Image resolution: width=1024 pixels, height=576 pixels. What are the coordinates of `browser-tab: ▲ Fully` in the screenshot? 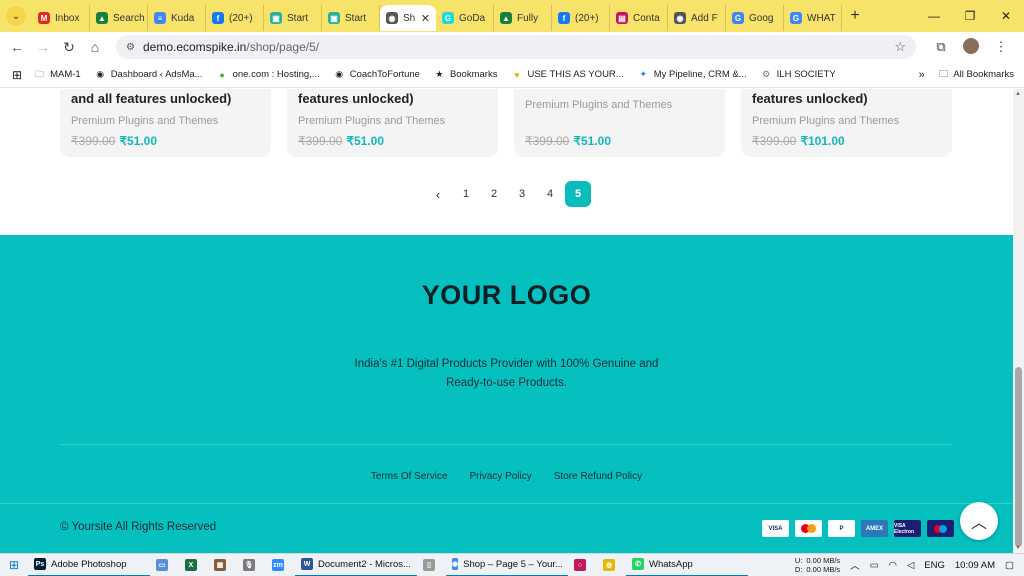 It's located at (523, 18).